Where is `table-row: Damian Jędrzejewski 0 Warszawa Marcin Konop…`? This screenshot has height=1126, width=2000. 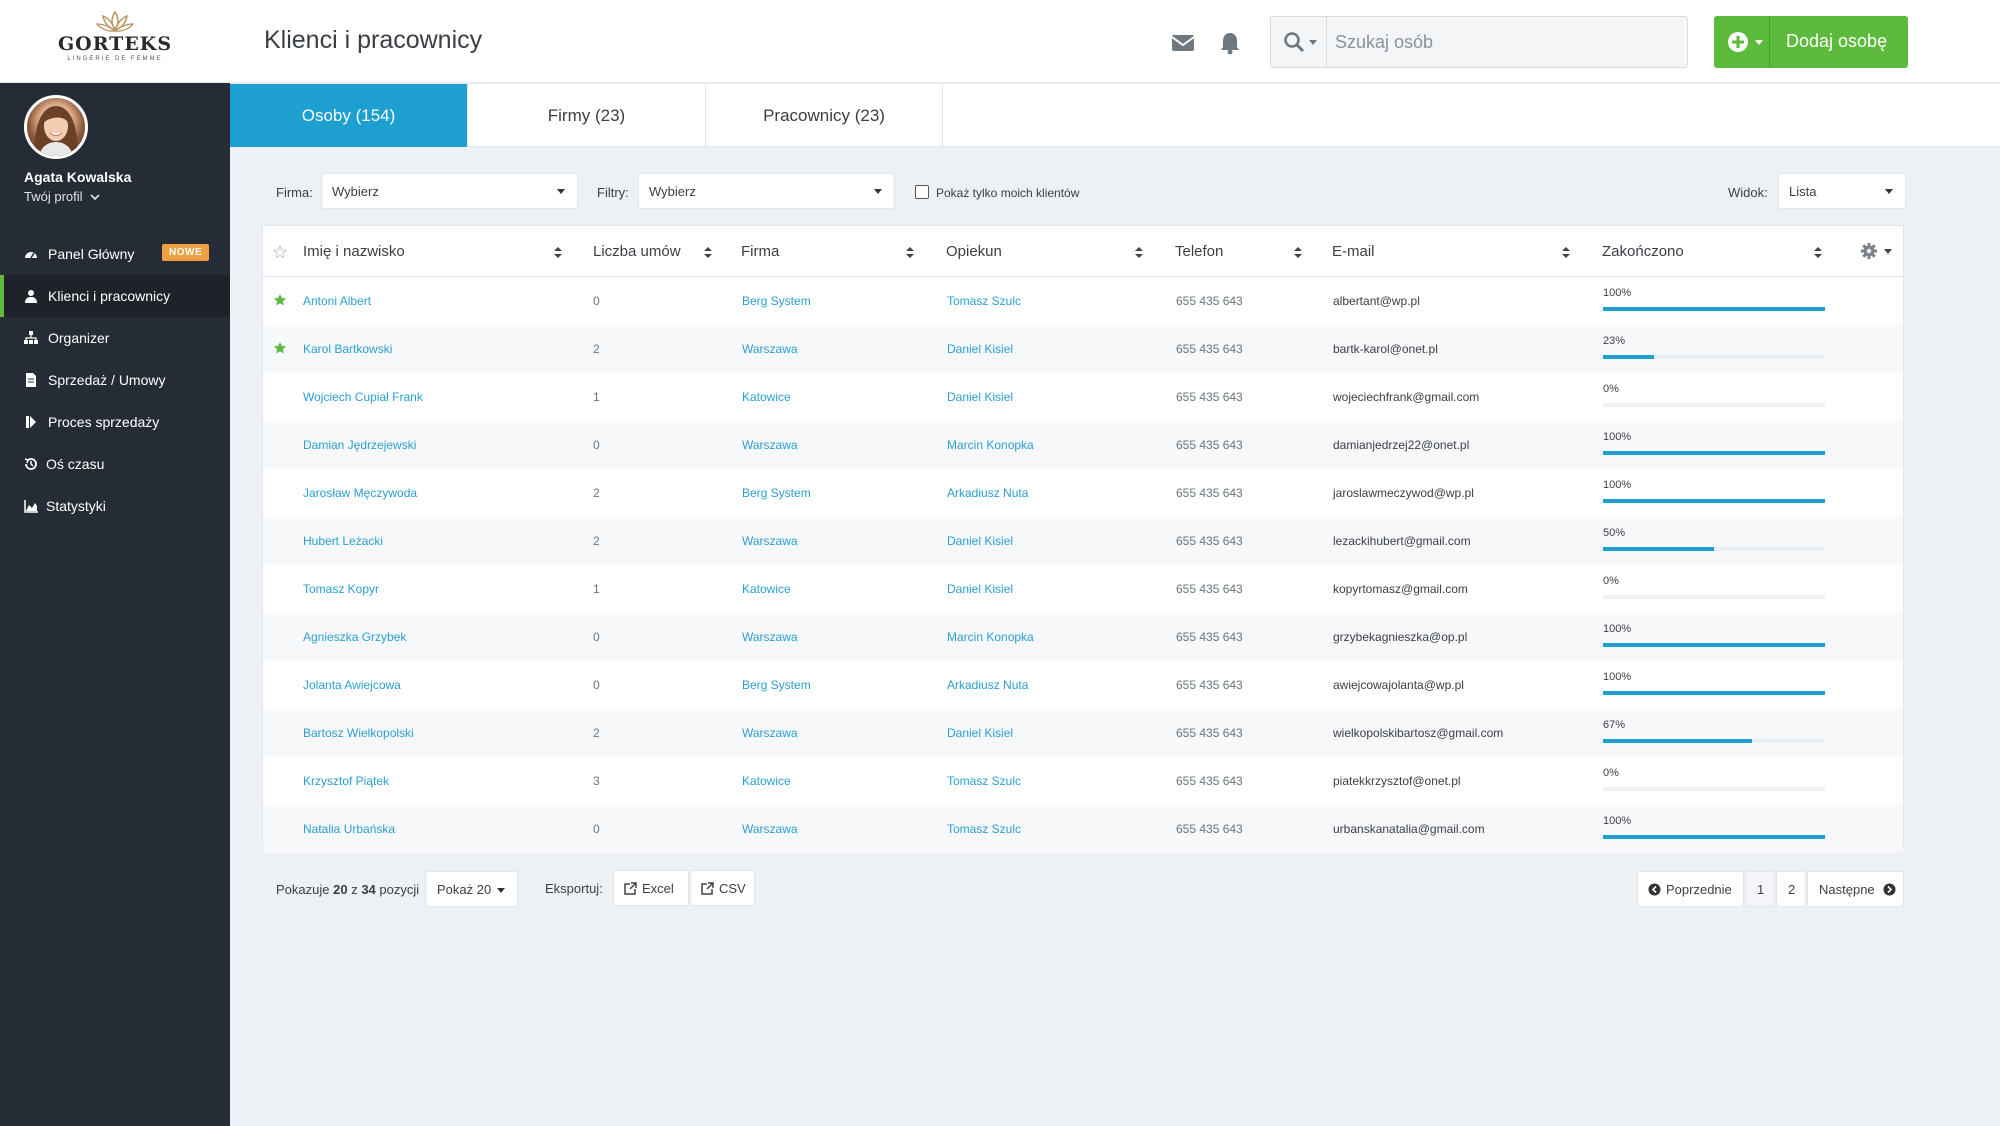
table-row: Damian Jędrzejewski 0 Warszawa Marcin Konop… is located at coordinates (1083, 445).